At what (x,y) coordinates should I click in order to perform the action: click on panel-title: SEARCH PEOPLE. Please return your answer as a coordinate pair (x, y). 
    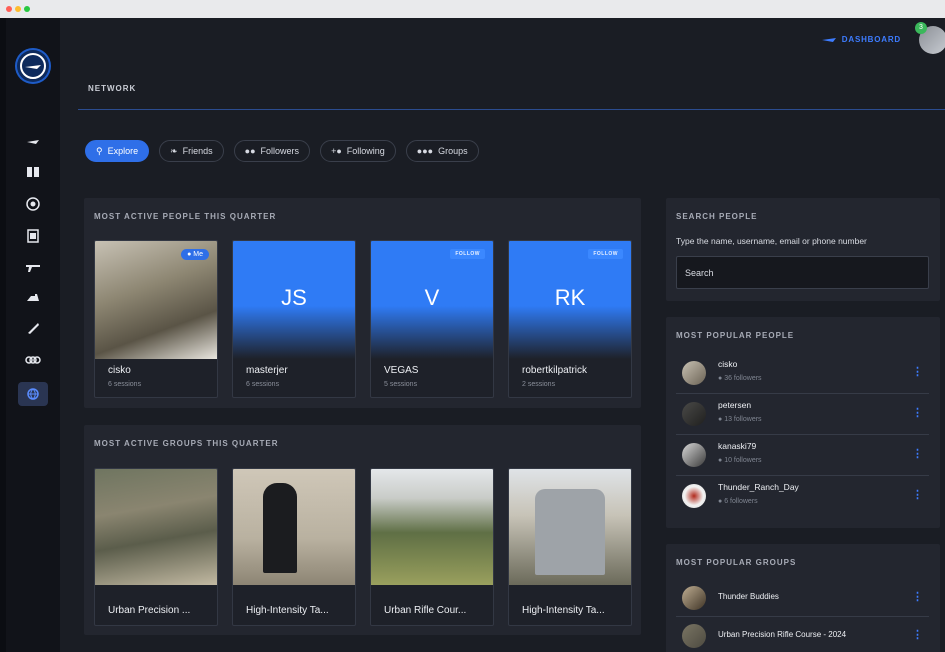
    Looking at the image, I should click on (717, 216).